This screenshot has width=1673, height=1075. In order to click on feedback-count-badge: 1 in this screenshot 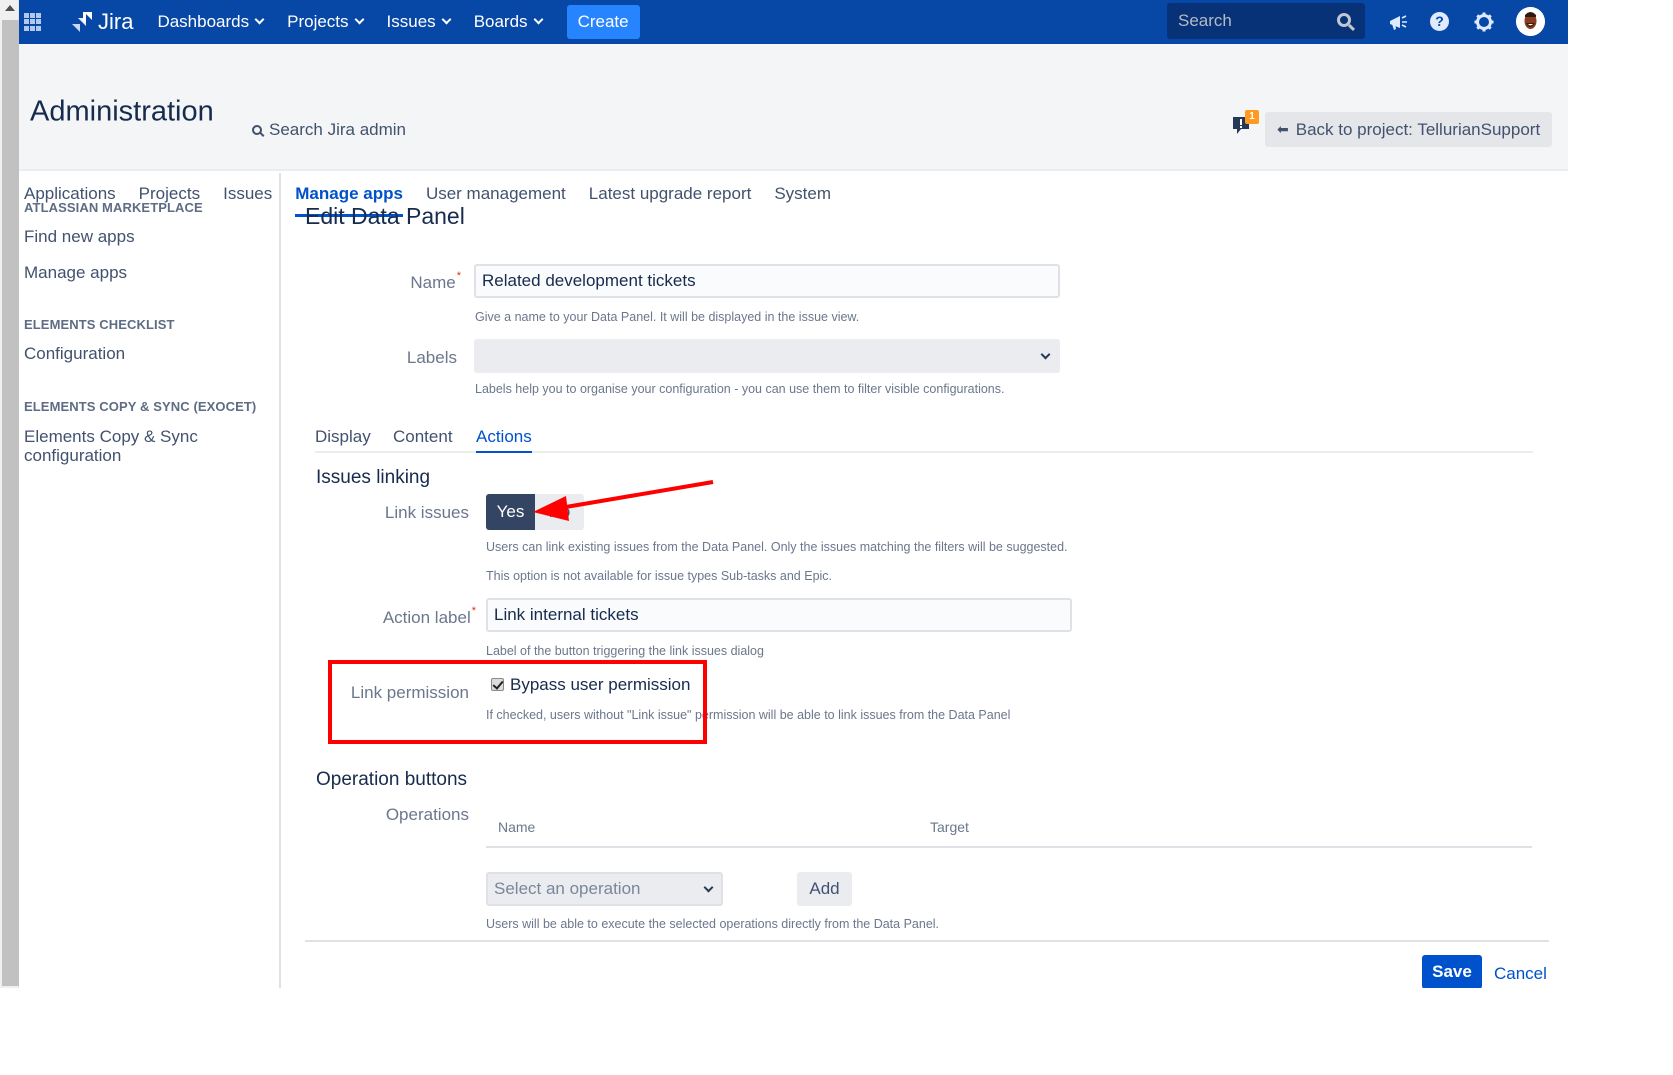, I will do `click(1252, 117)`.